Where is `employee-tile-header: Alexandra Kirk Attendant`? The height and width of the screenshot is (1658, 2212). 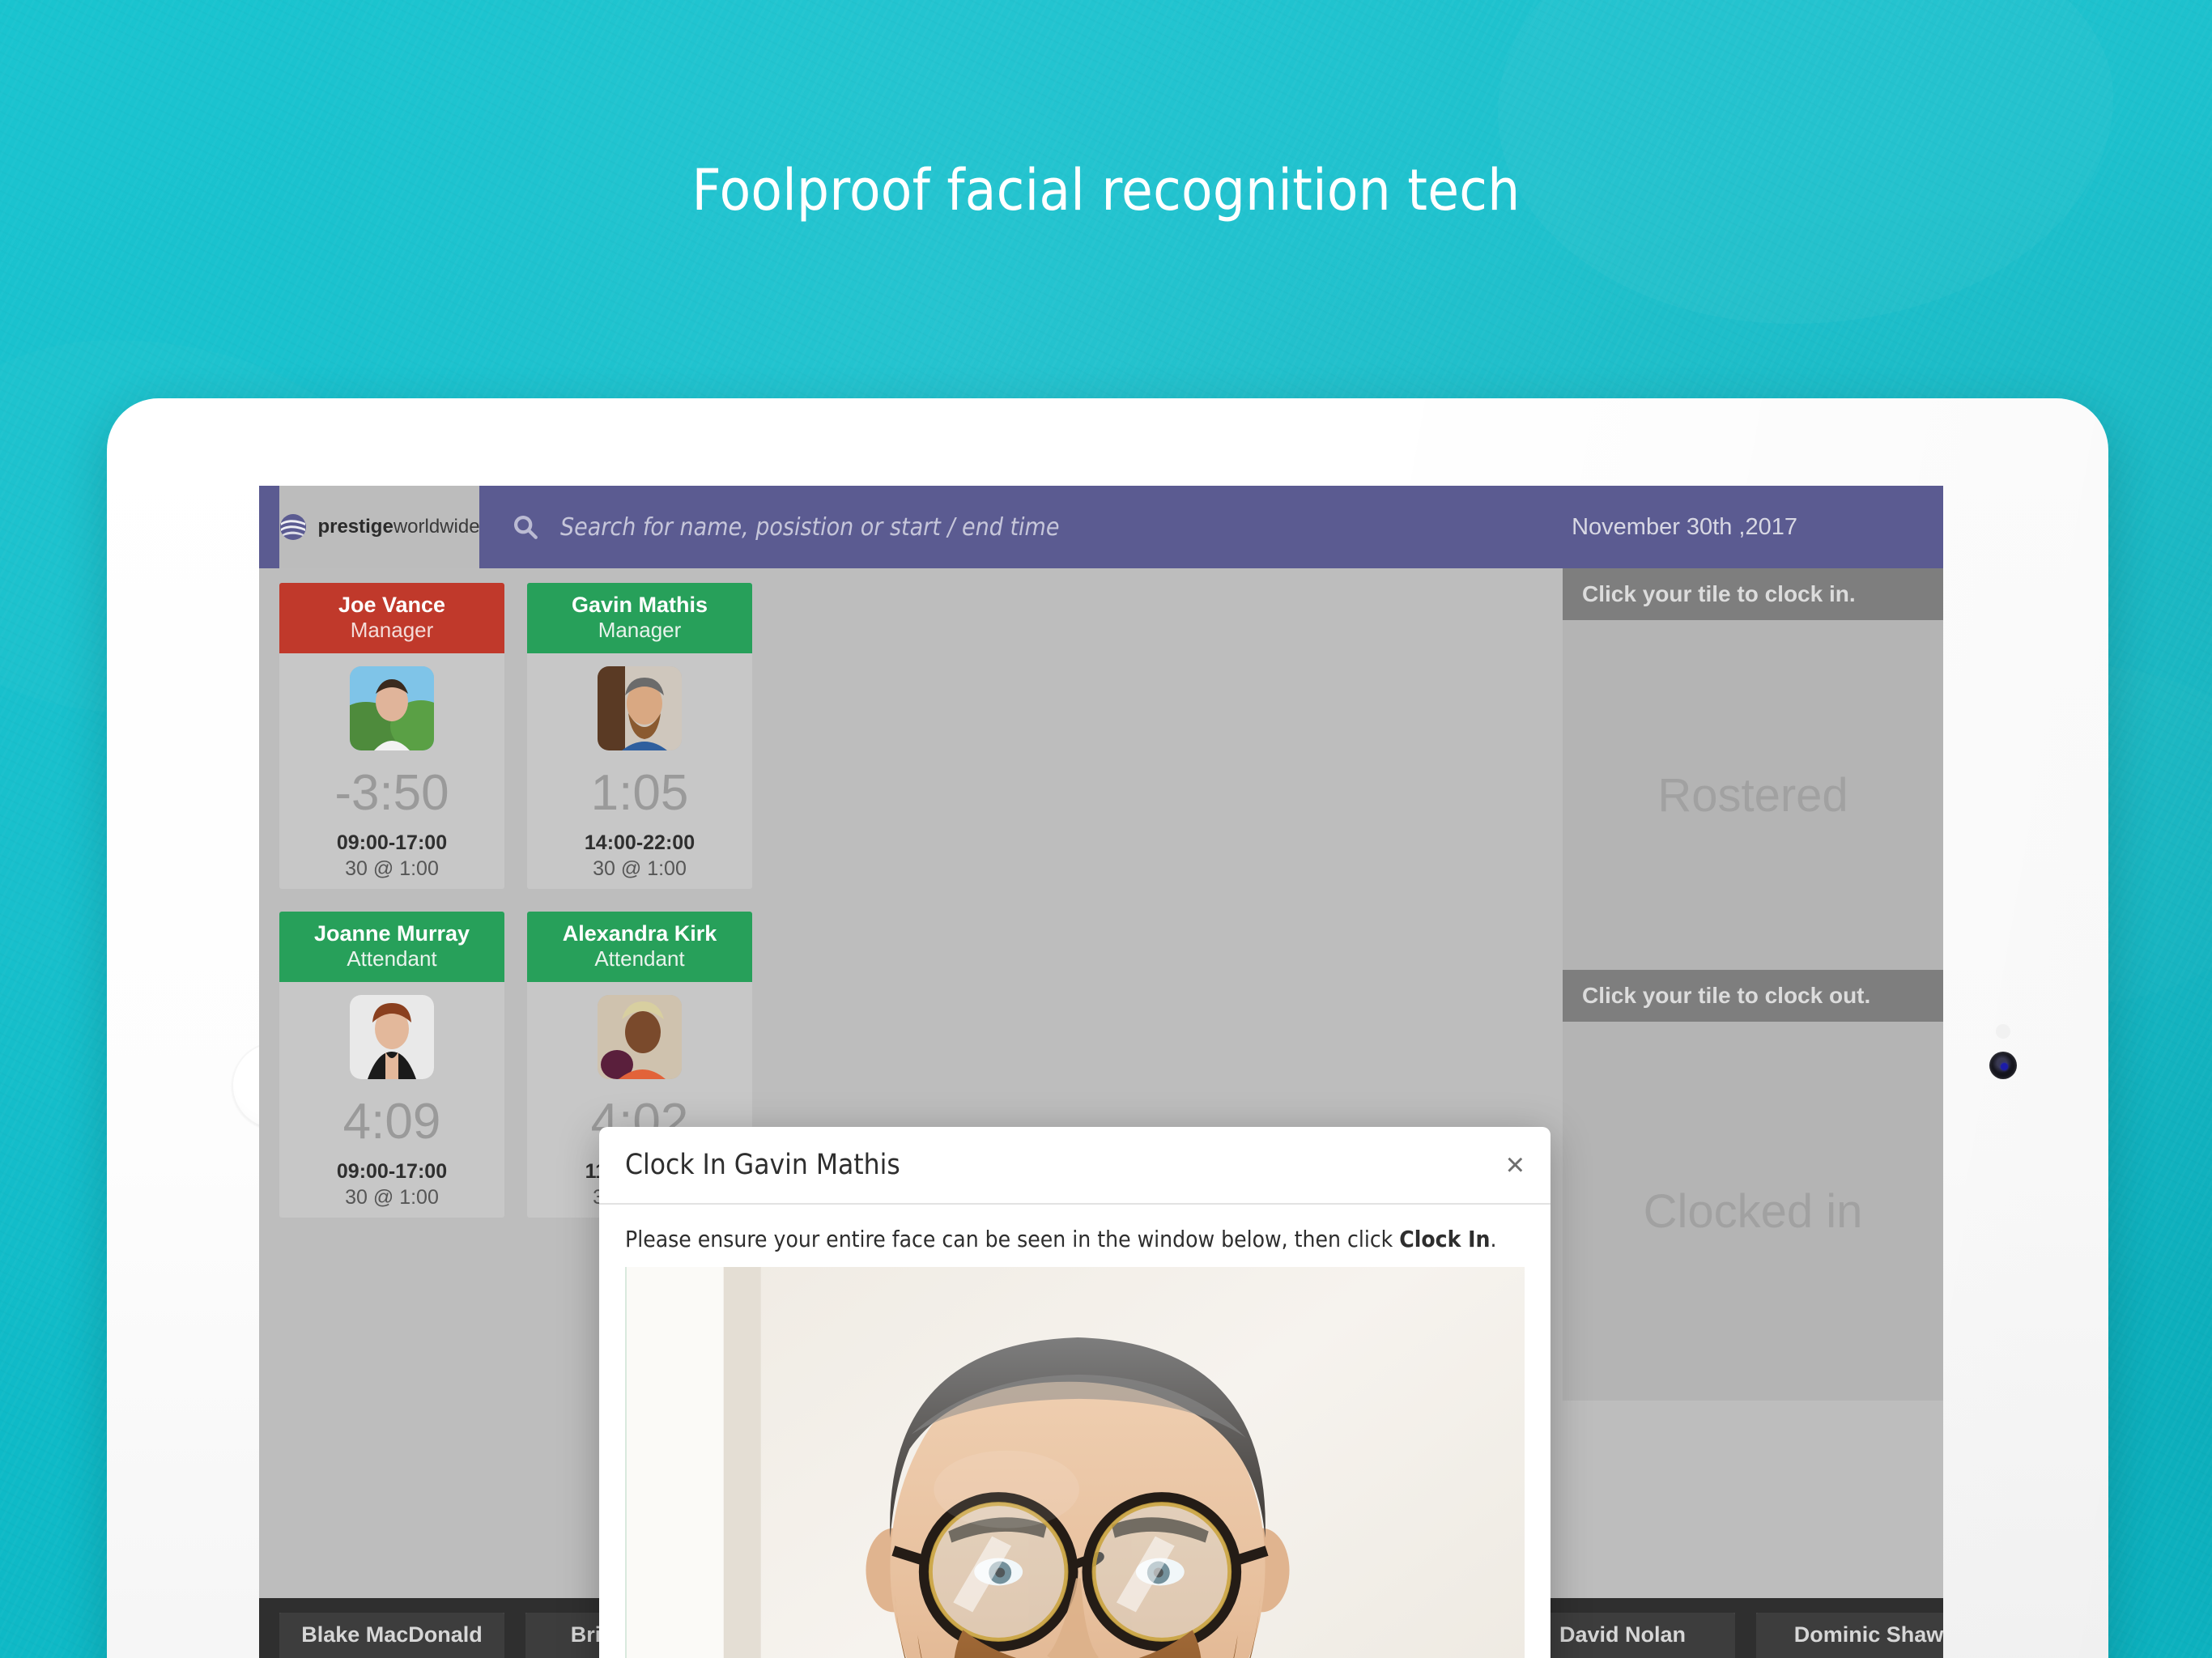 employee-tile-header: Alexandra Kirk Attendant is located at coordinates (640, 947).